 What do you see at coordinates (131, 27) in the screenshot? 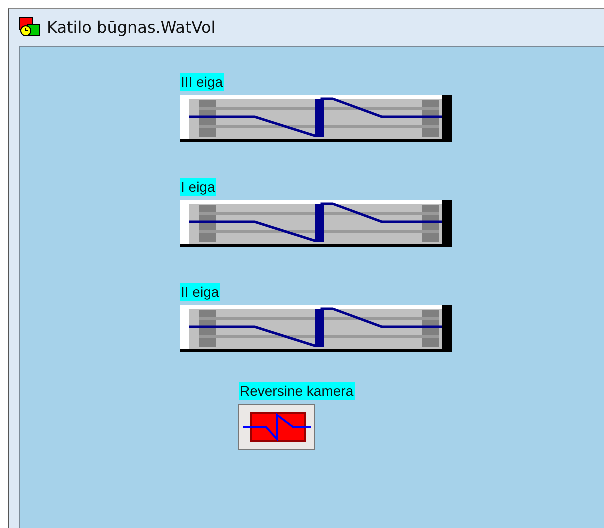
I see `window-title: Katilo būgnas.WatVol` at bounding box center [131, 27].